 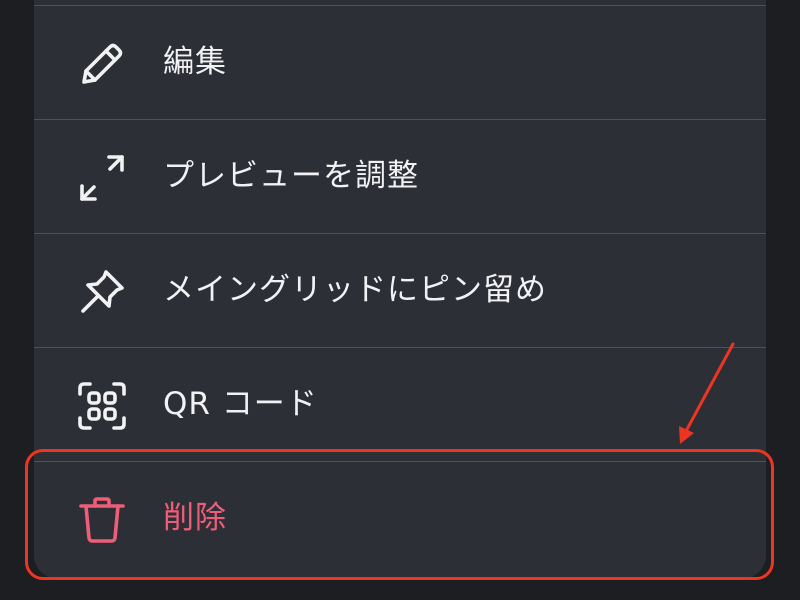 What do you see at coordinates (355, 290) in the screenshot?
I see `menu-item-label: メイングリッドにピン留め` at bounding box center [355, 290].